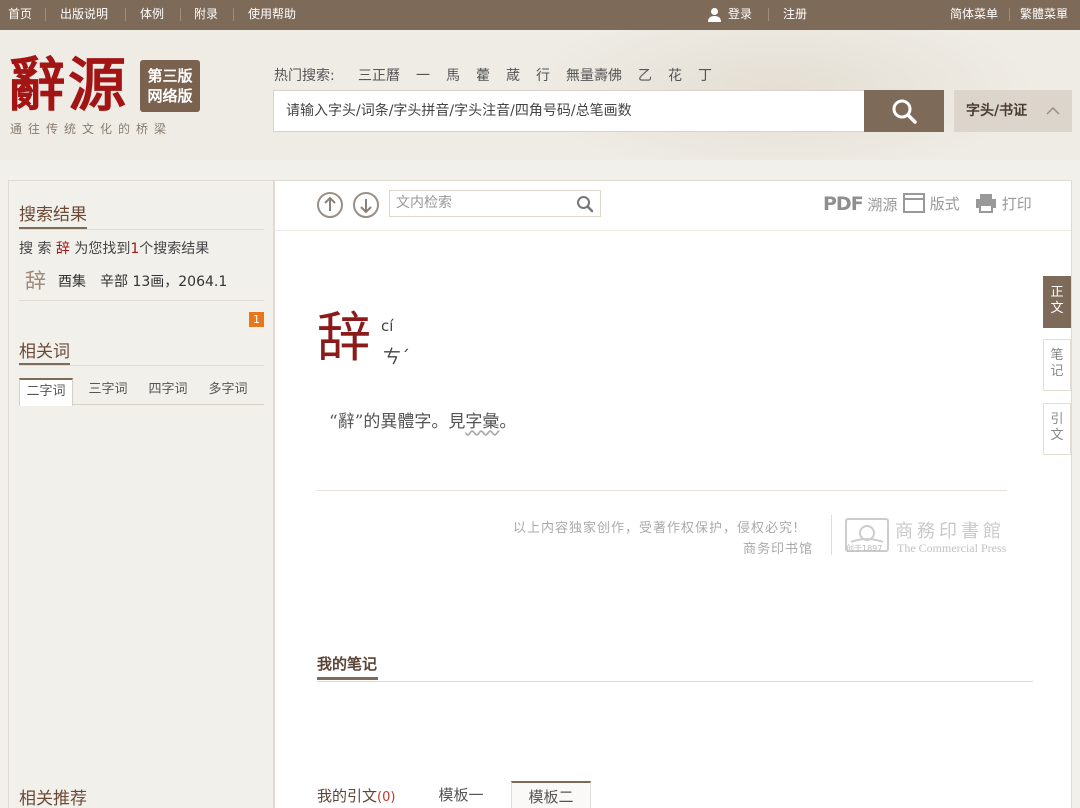 This screenshot has height=808, width=1080. I want to click on tab-three-char-words: 三字词, so click(108, 391).